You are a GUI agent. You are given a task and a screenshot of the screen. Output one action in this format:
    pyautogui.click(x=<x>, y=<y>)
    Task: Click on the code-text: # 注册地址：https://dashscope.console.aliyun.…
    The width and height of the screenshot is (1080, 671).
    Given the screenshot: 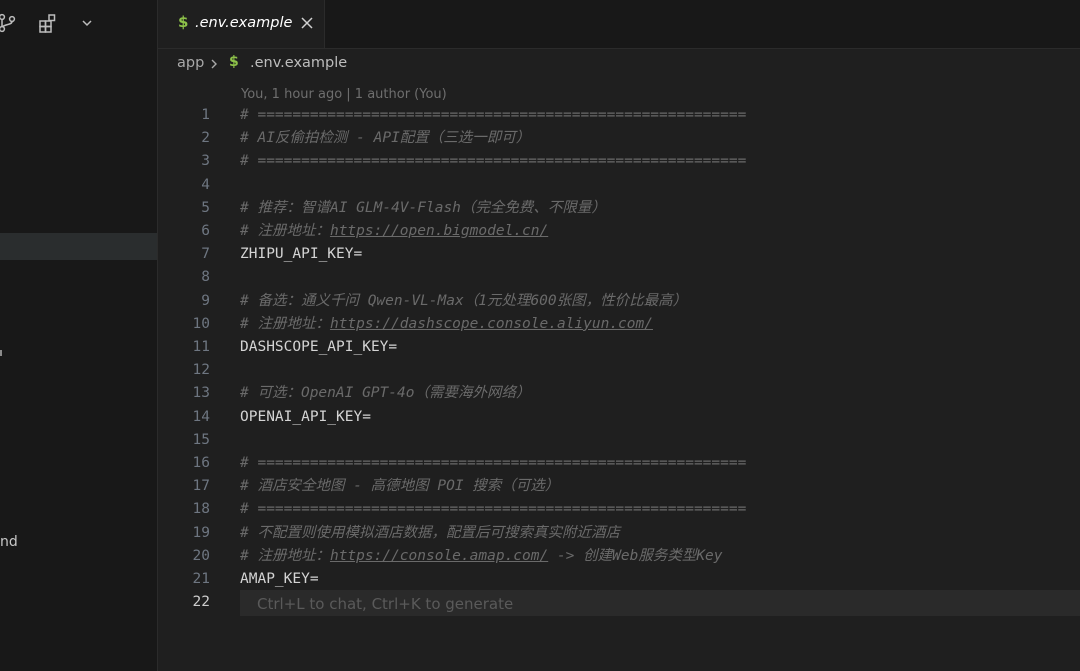 What is the action you would take?
    pyautogui.click(x=446, y=324)
    